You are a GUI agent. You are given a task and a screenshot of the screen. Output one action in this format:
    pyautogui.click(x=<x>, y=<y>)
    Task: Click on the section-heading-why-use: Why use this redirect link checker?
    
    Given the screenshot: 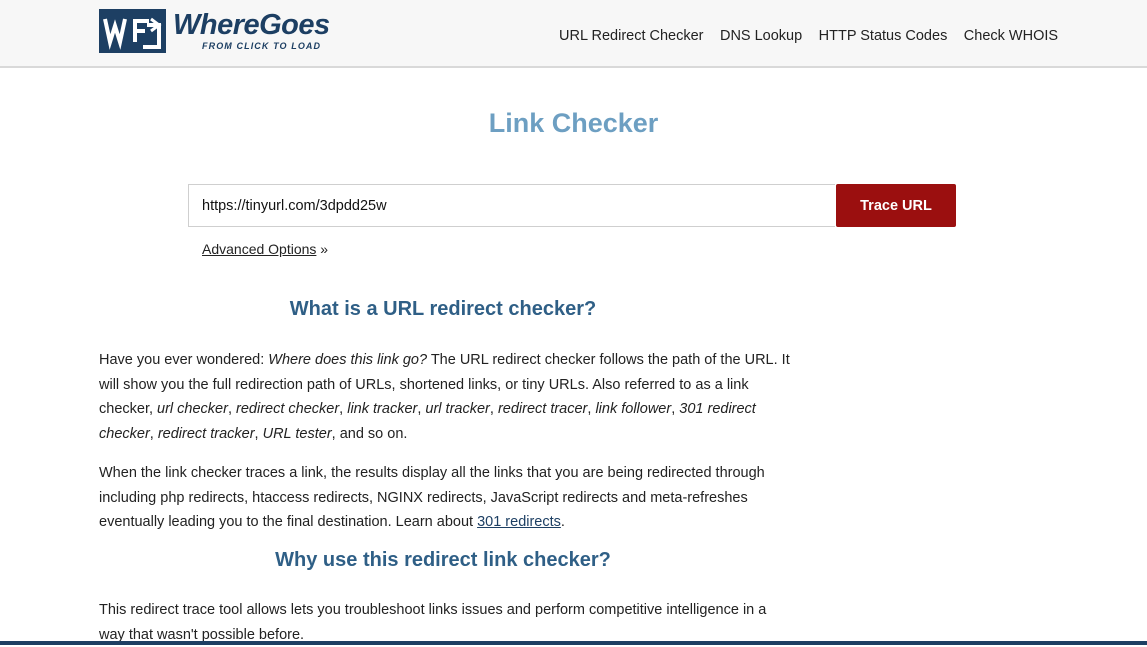 What is the action you would take?
    pyautogui.click(x=443, y=560)
    